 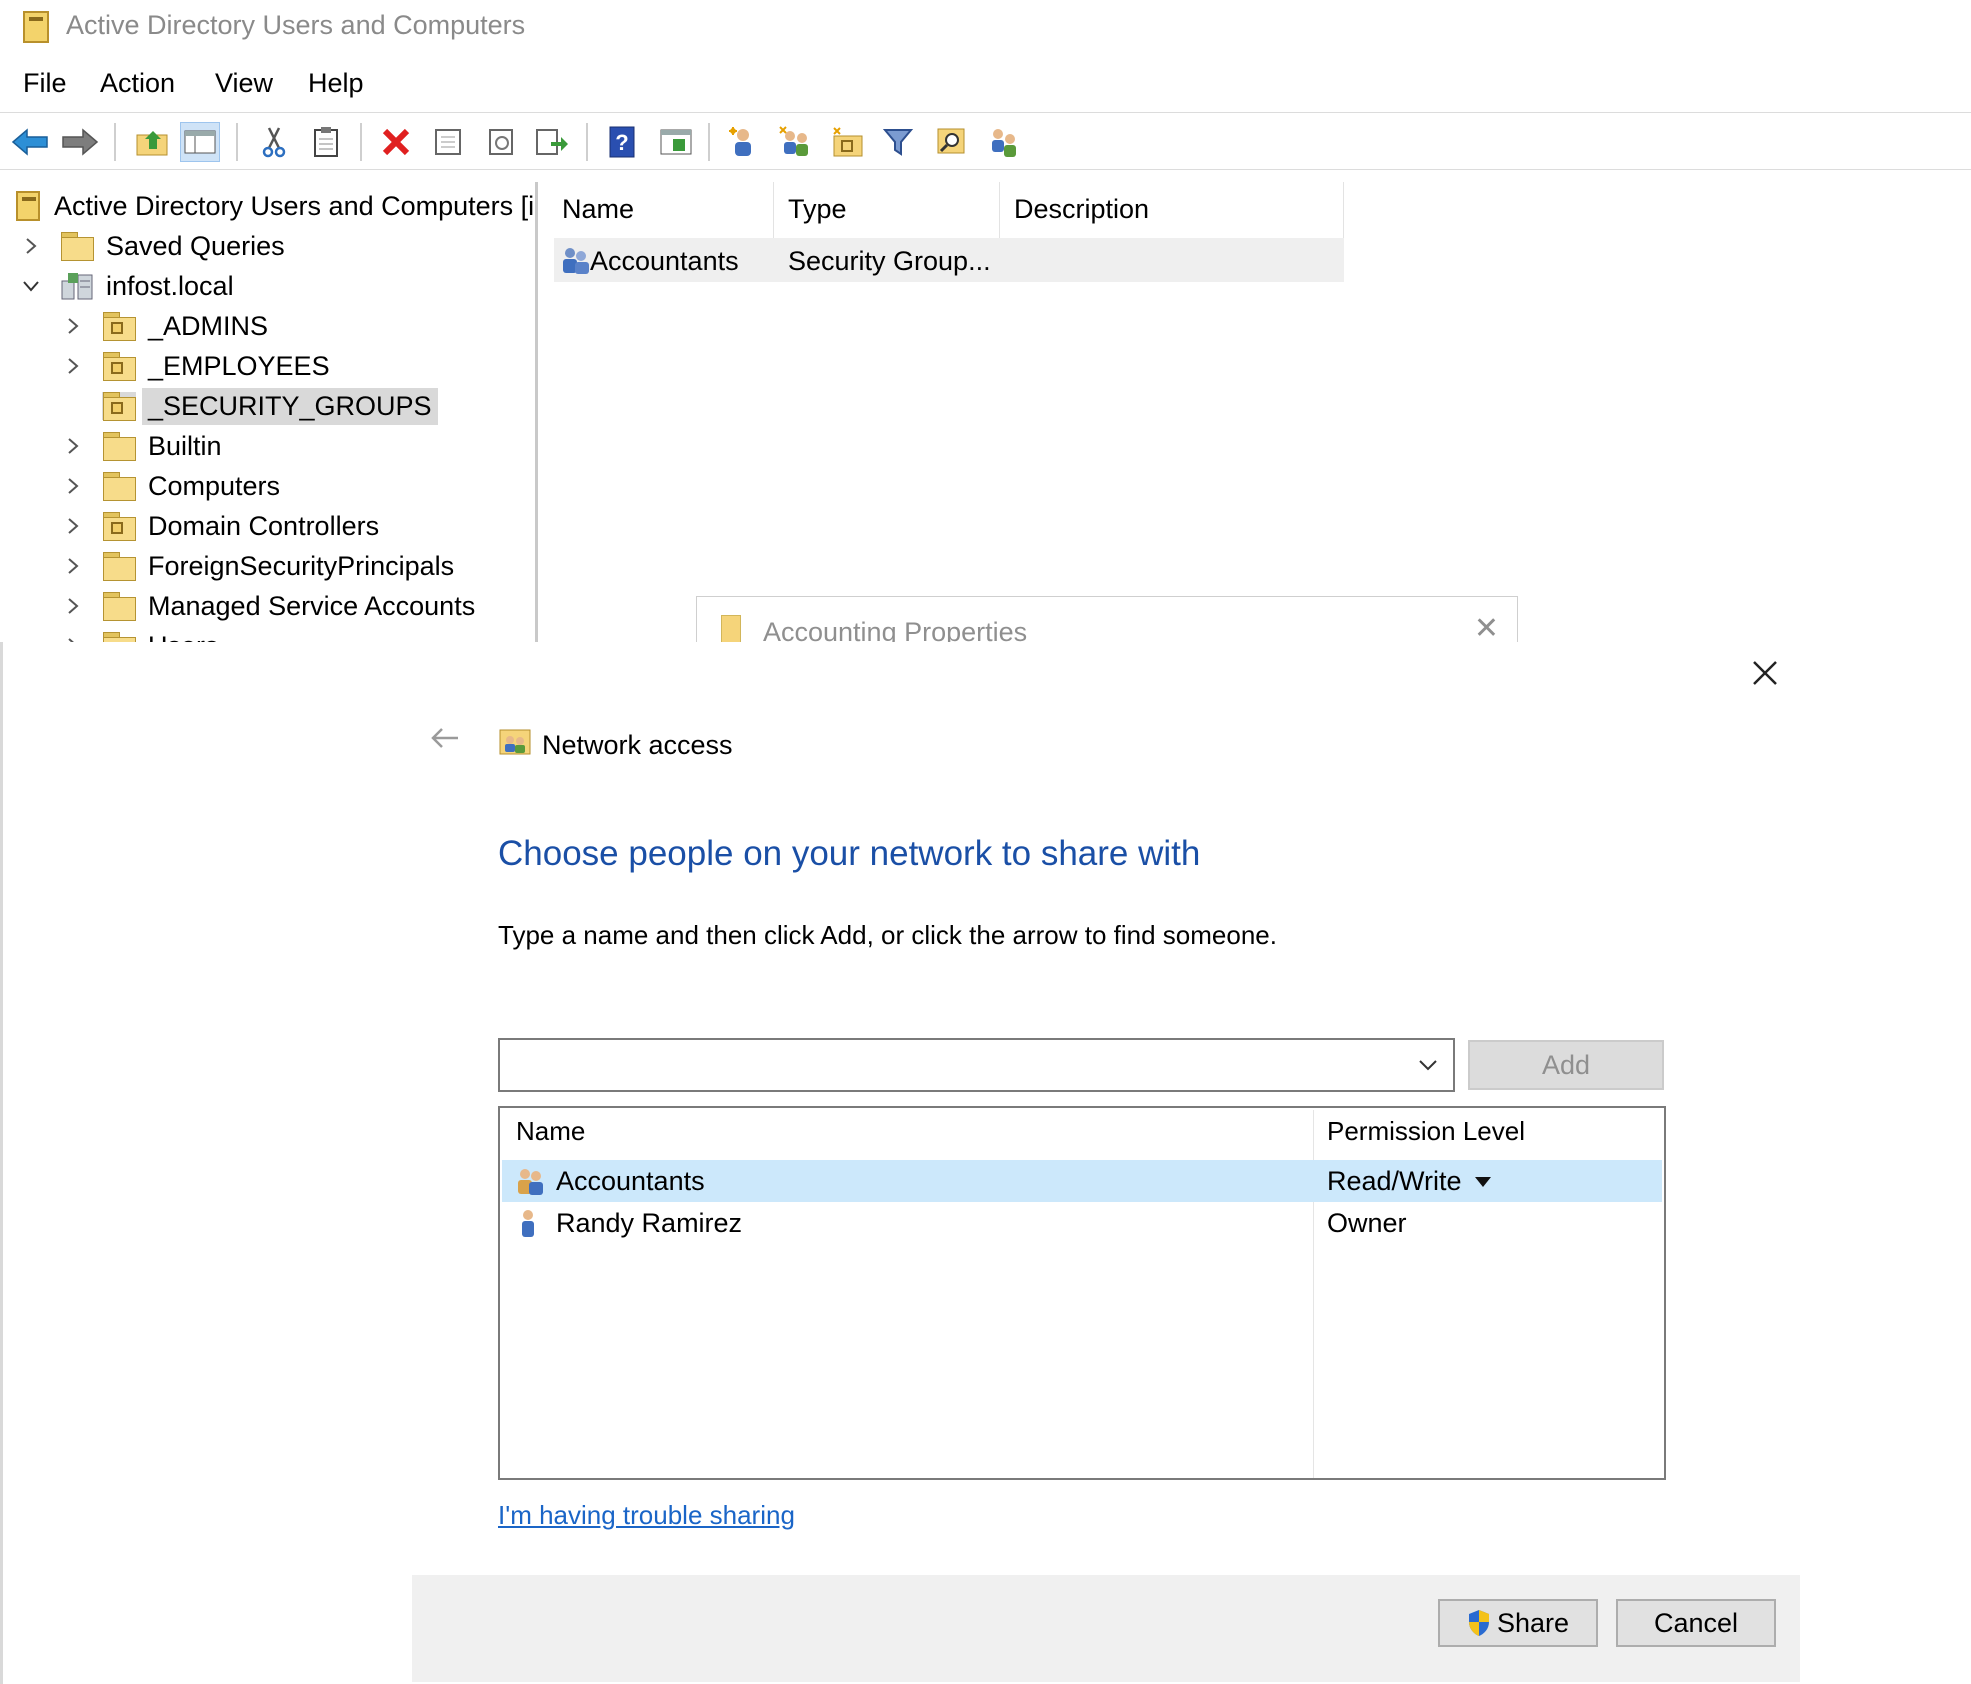 I want to click on console-view-icon, so click(x=676, y=142).